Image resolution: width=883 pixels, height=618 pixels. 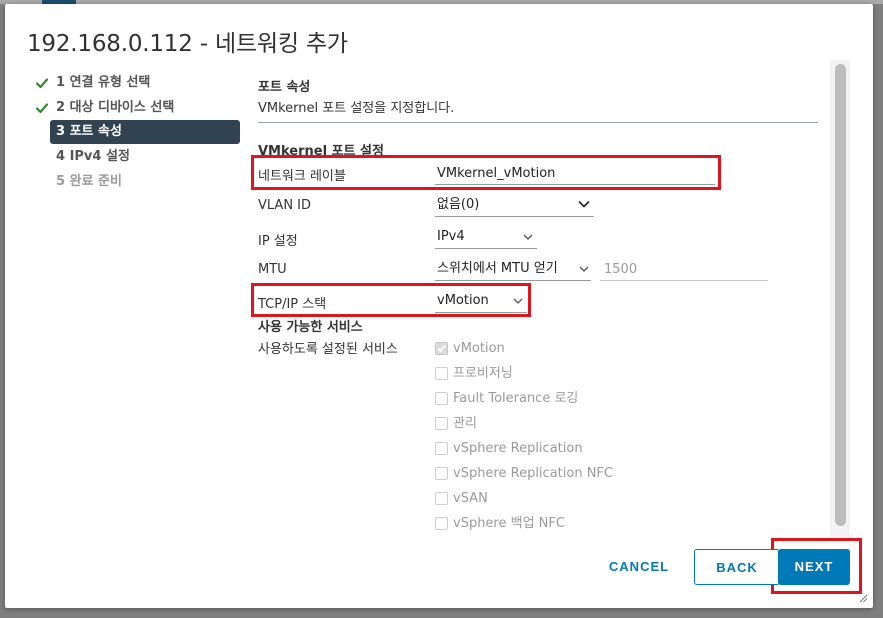 I want to click on step-ipv4-settings: 4 IPv4 설정, so click(x=137, y=156).